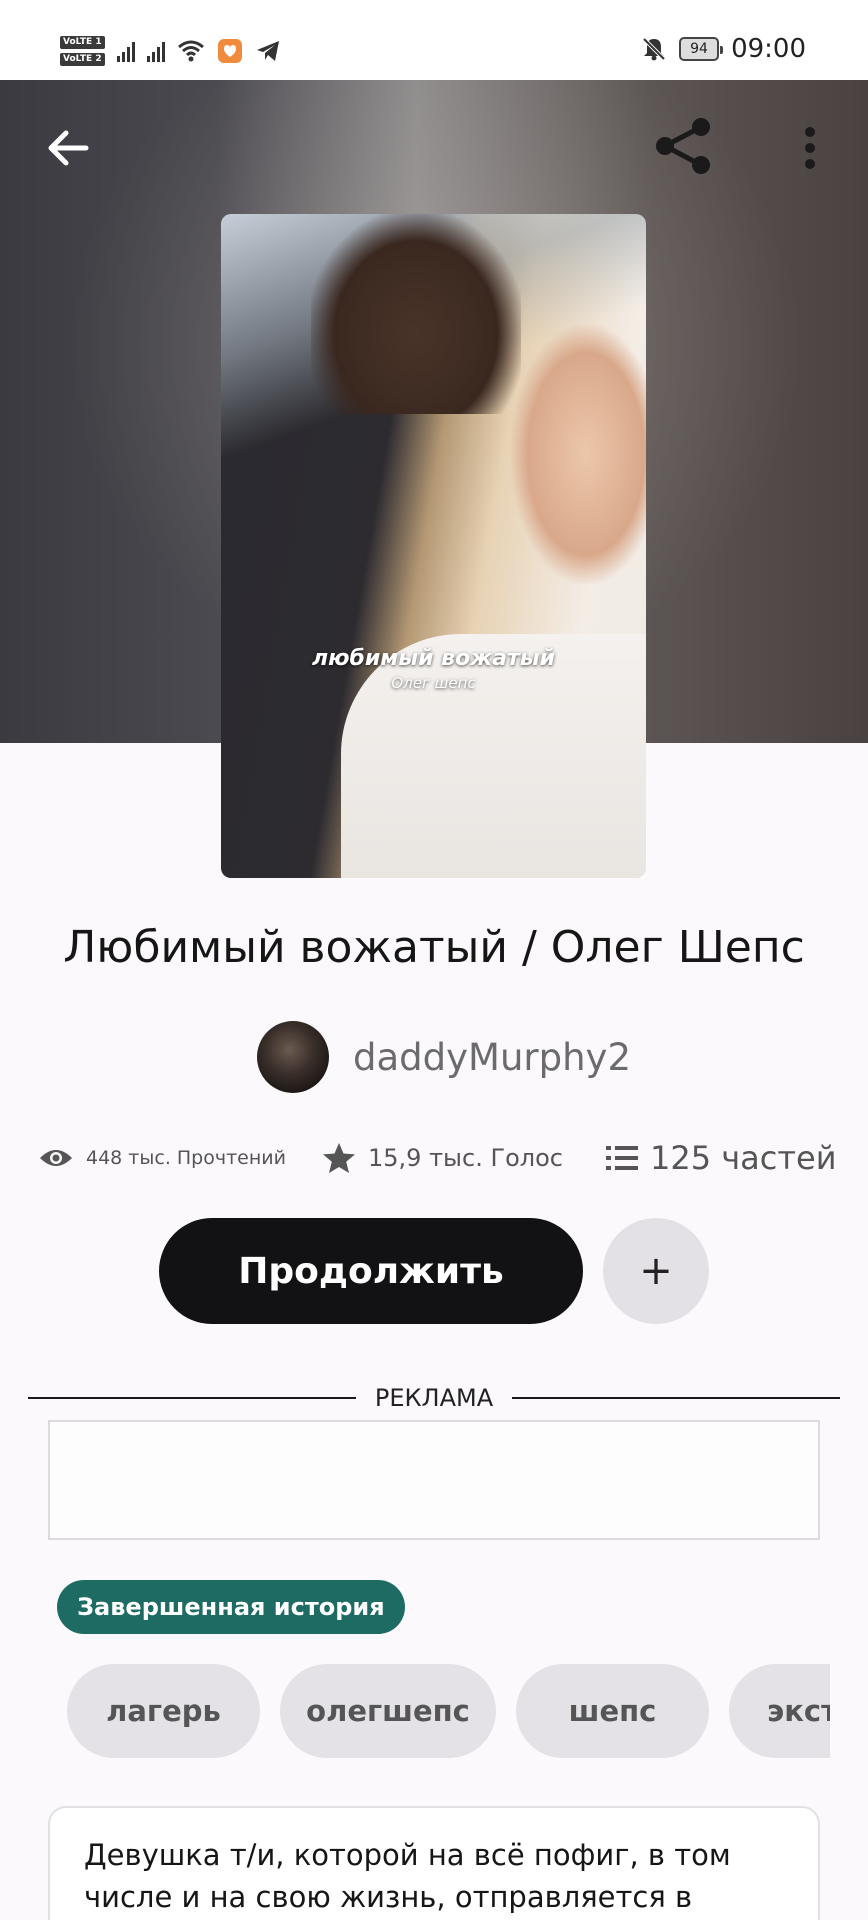 The height and width of the screenshot is (1920, 868). I want to click on cover-subtitle-text: Олег шепс, so click(433, 683).